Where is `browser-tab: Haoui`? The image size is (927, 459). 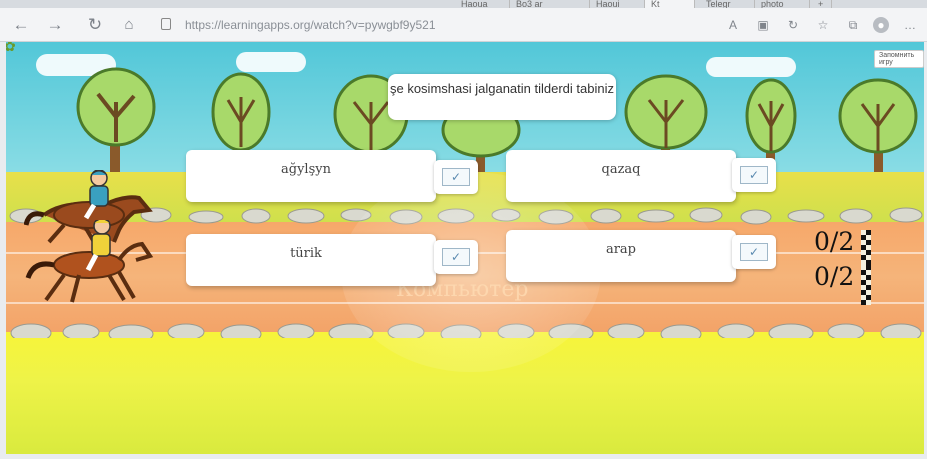 browser-tab: Haoui is located at coordinates (617, 4).